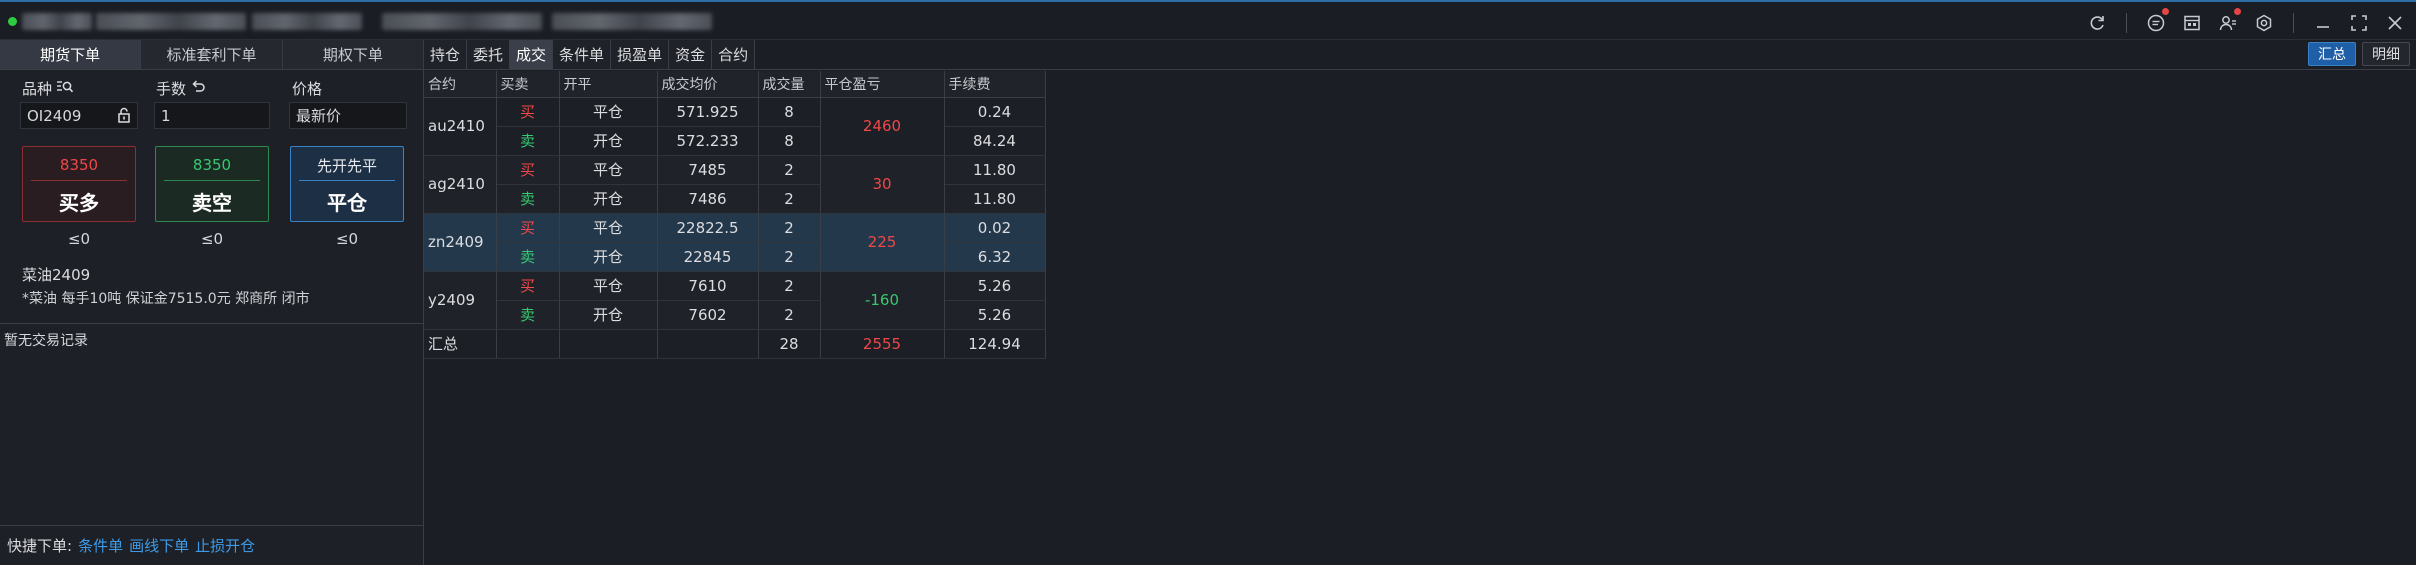 The image size is (2416, 565). I want to click on tab-conditional-orders: 条件单, so click(582, 54).